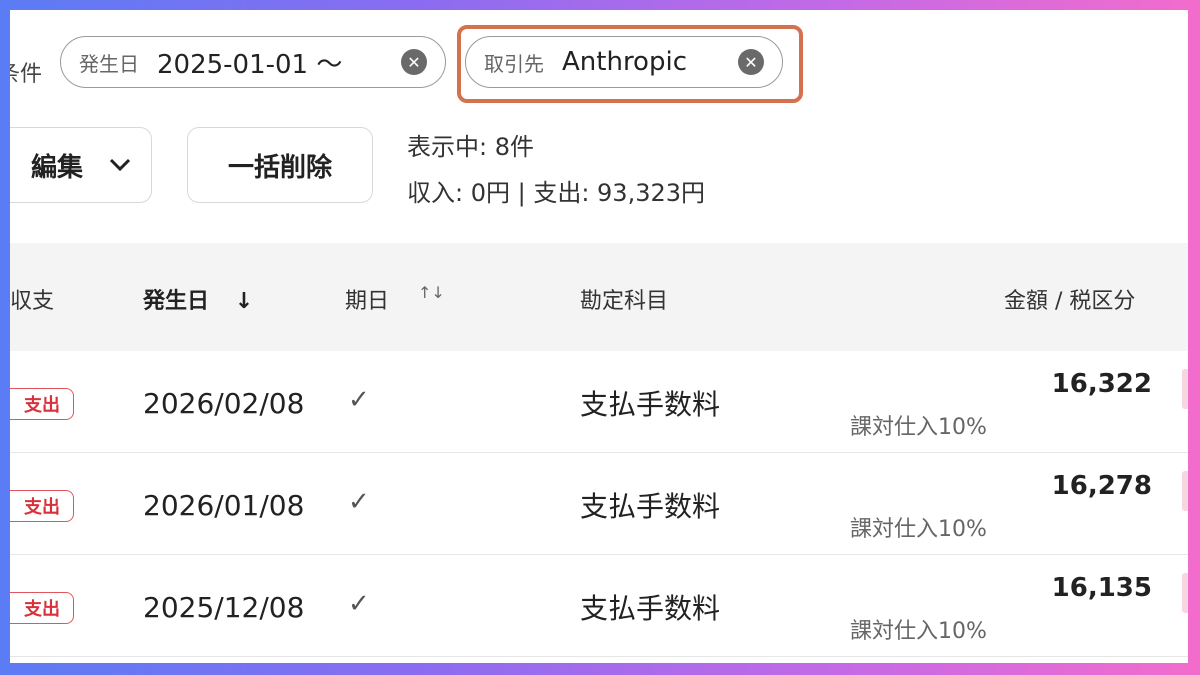  Describe the element at coordinates (250, 64) in the screenshot. I see `filter-chip-value: 2025-01-01 〜` at that location.